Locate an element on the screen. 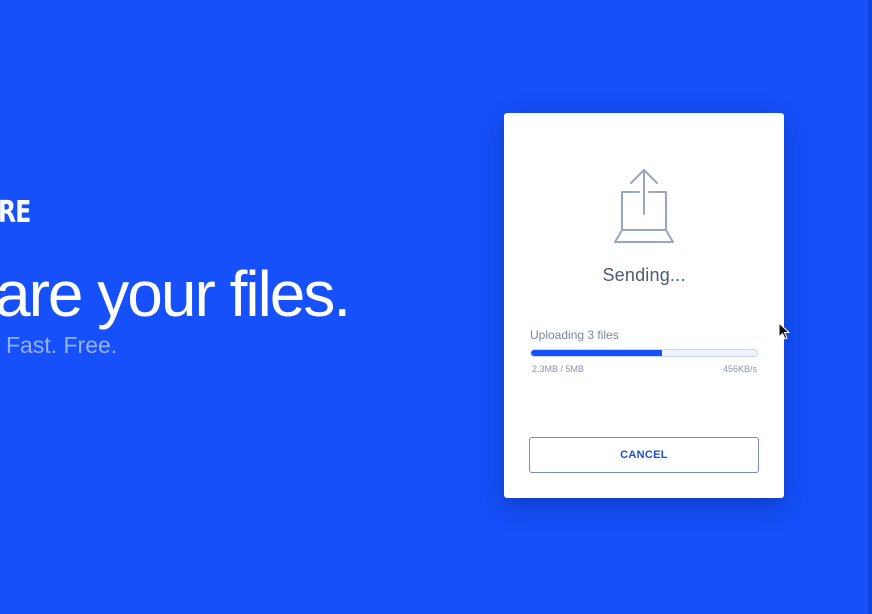  window-edge is located at coordinates (870, 307).